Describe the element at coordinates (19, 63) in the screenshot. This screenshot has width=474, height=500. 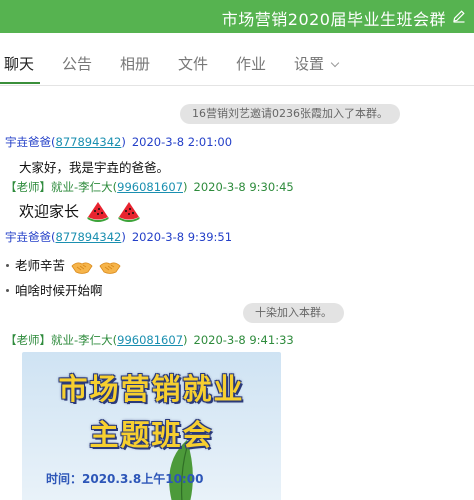
I see `tab-chat: 聊天` at that location.